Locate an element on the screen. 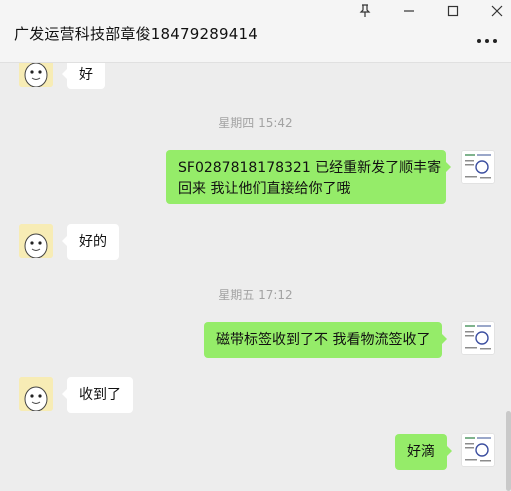 The height and width of the screenshot is (491, 511). chat-header: 广发运营科技部章俊18479289414 is located at coordinates (255, 31).